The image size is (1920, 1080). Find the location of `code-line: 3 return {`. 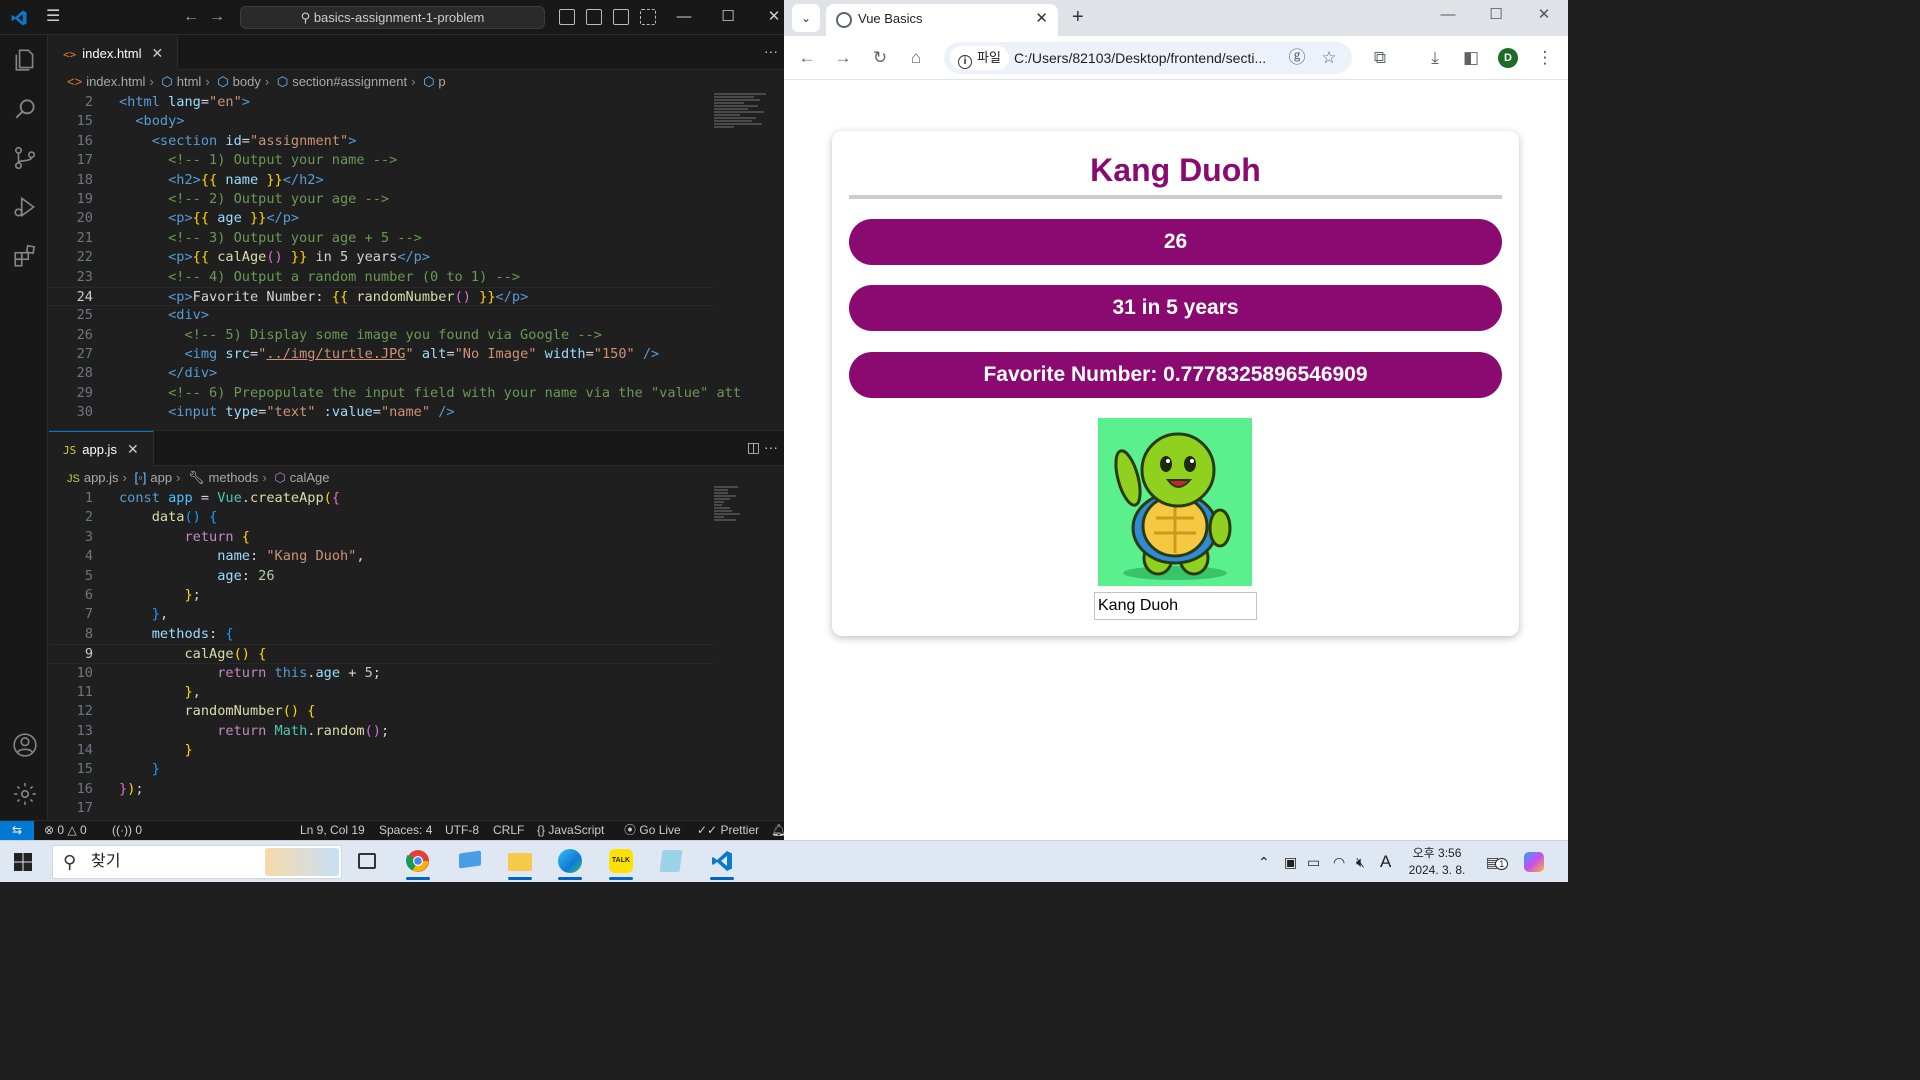

code-line: 3 return { is located at coordinates (381, 537).